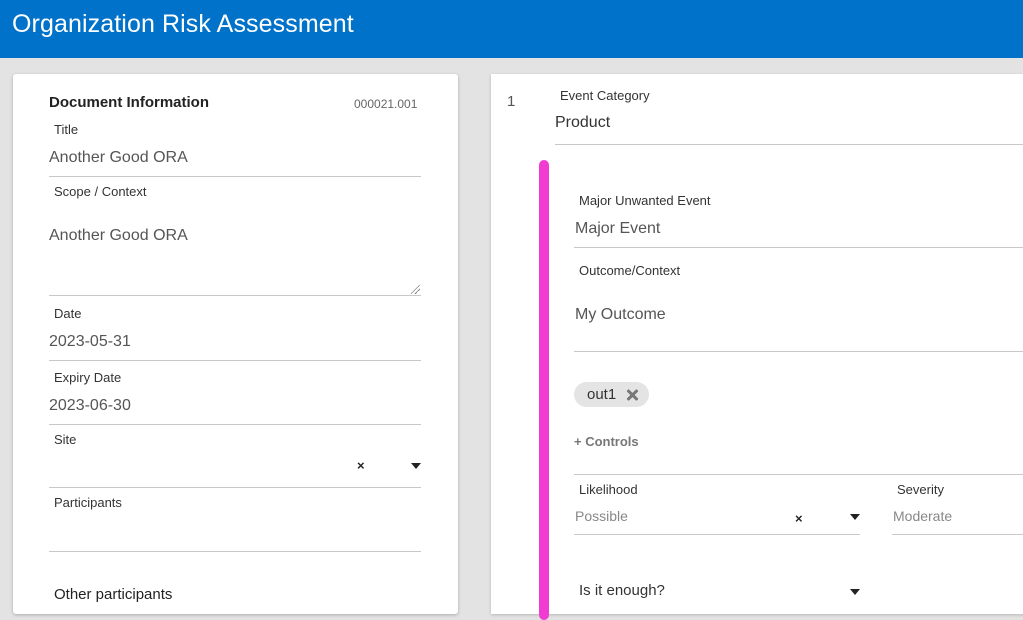 The image size is (1023, 620). Describe the element at coordinates (798, 247) in the screenshot. I see `major-event-underline` at that location.